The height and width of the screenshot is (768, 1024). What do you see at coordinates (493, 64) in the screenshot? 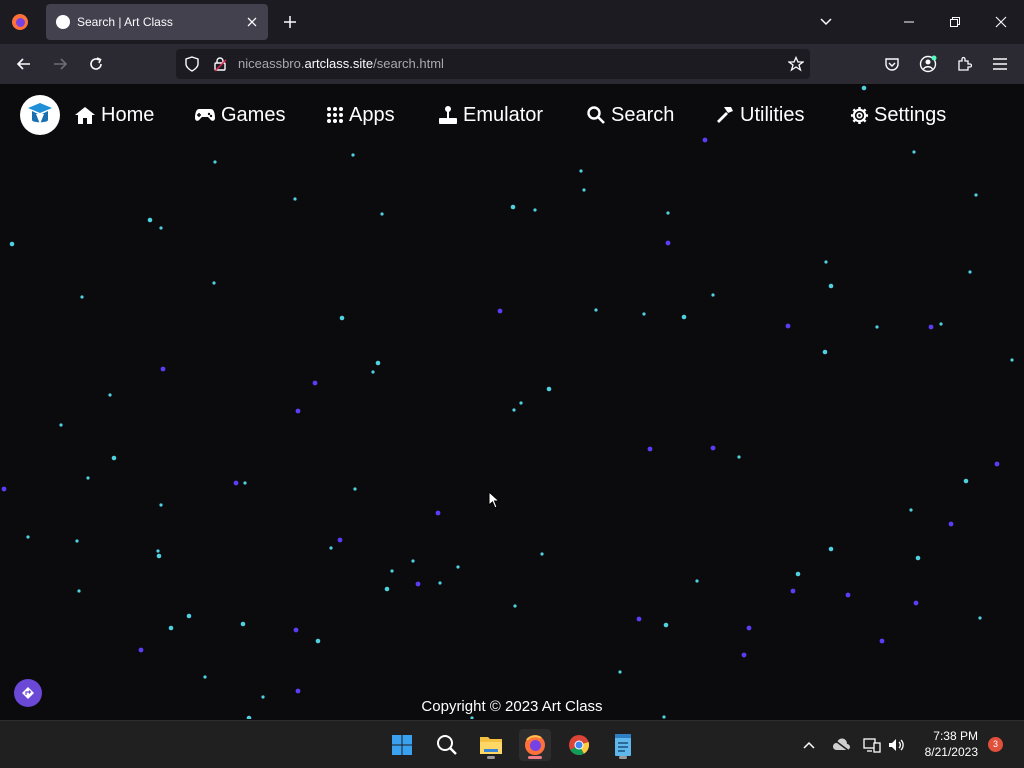
I see `address-bar: niceassbro.artclass.site/search.html` at bounding box center [493, 64].